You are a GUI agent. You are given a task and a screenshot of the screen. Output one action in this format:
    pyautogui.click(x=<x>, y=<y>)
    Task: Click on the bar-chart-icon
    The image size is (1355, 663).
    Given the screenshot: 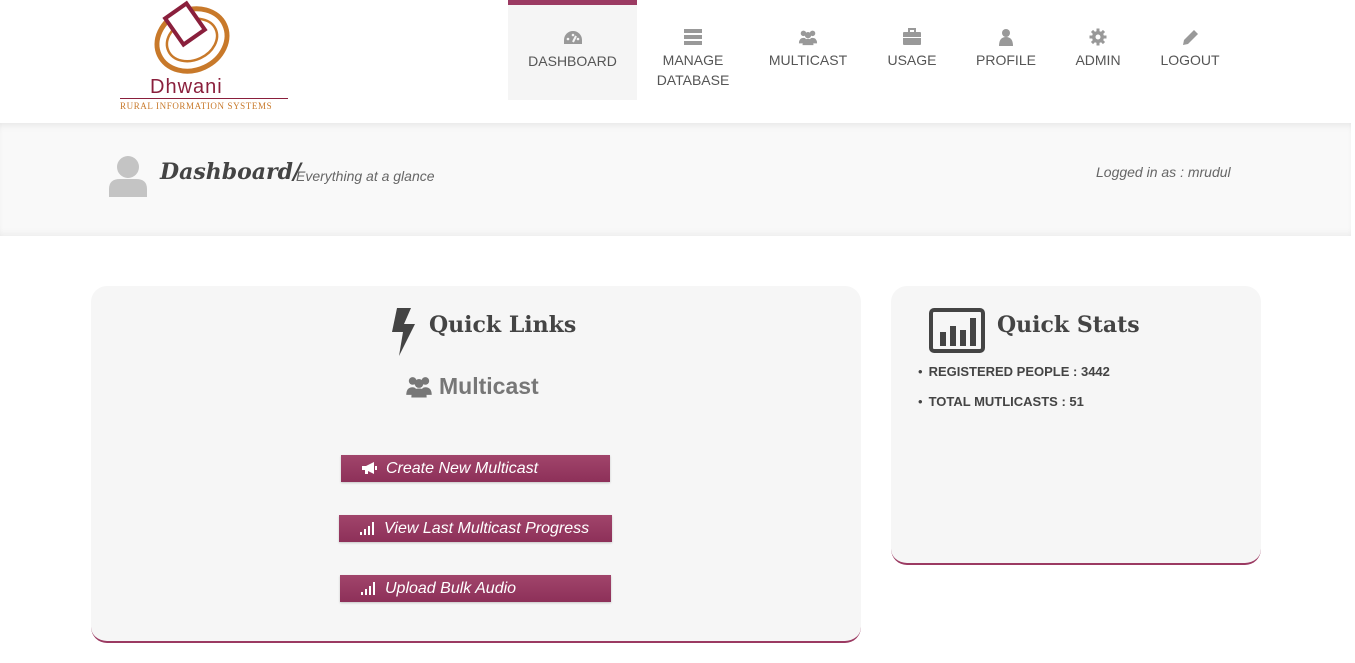 What is the action you would take?
    pyautogui.click(x=957, y=330)
    